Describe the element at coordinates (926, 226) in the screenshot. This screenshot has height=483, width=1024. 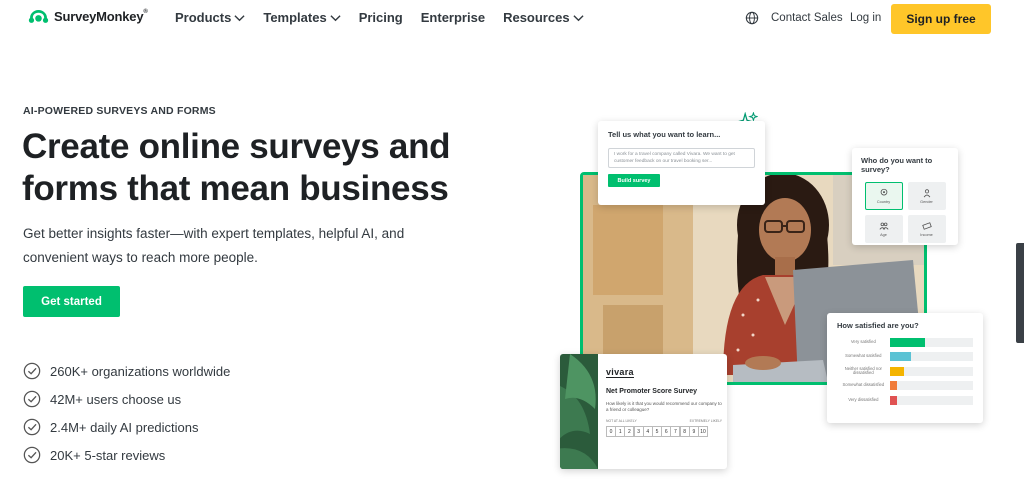
I see `money-icon` at that location.